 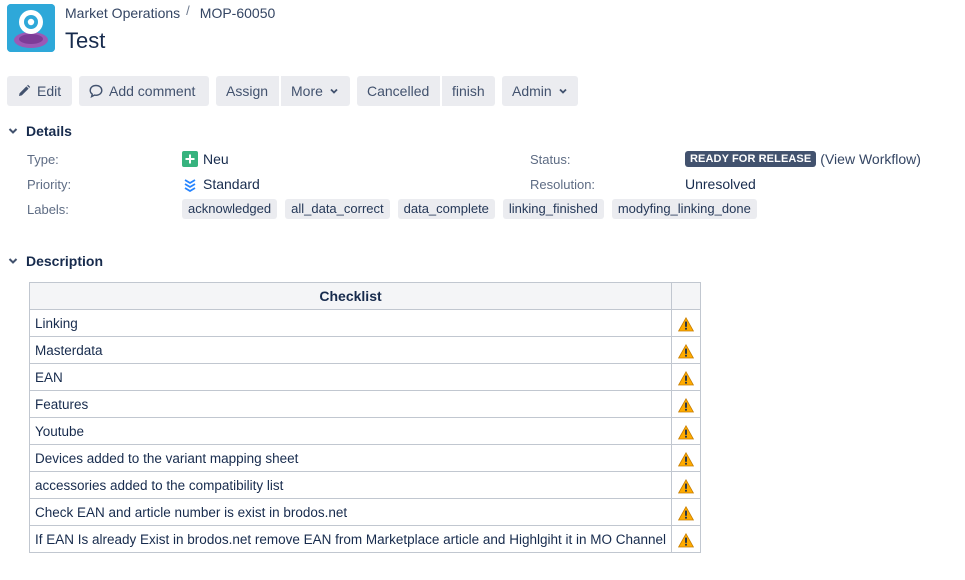 I want to click on edit-button: Edit, so click(x=39, y=91).